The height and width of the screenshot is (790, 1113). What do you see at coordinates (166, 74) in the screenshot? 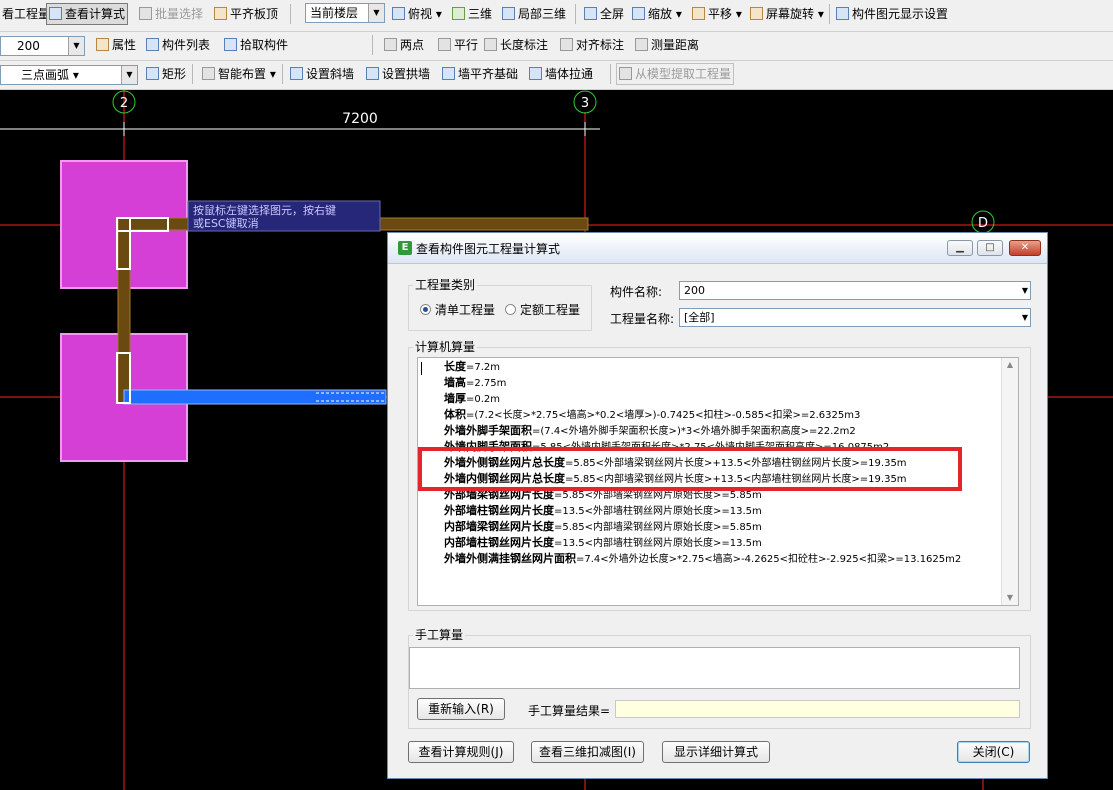
I see `rectangle-button: 矩形` at bounding box center [166, 74].